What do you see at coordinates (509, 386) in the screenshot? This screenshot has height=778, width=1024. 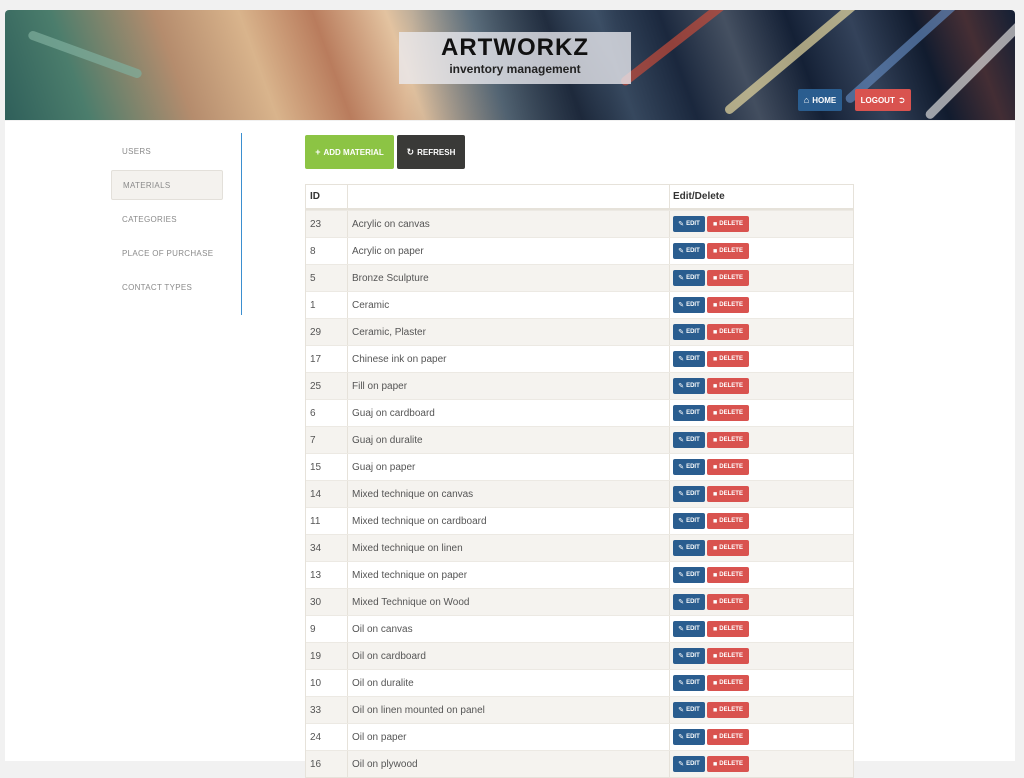 I see `row-material-name: Fill on paper` at bounding box center [509, 386].